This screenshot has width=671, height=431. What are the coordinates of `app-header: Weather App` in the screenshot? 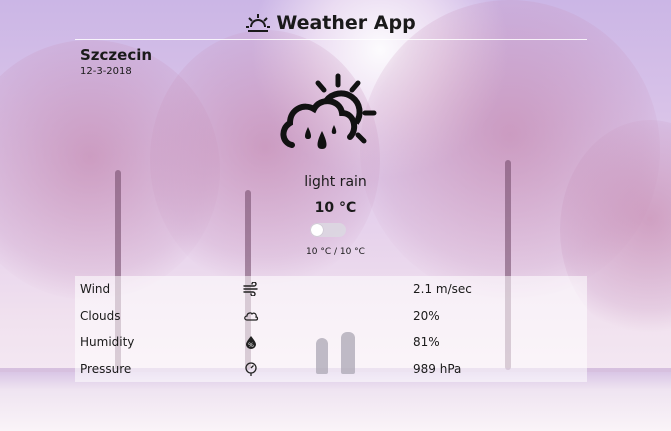 It's located at (331, 23).